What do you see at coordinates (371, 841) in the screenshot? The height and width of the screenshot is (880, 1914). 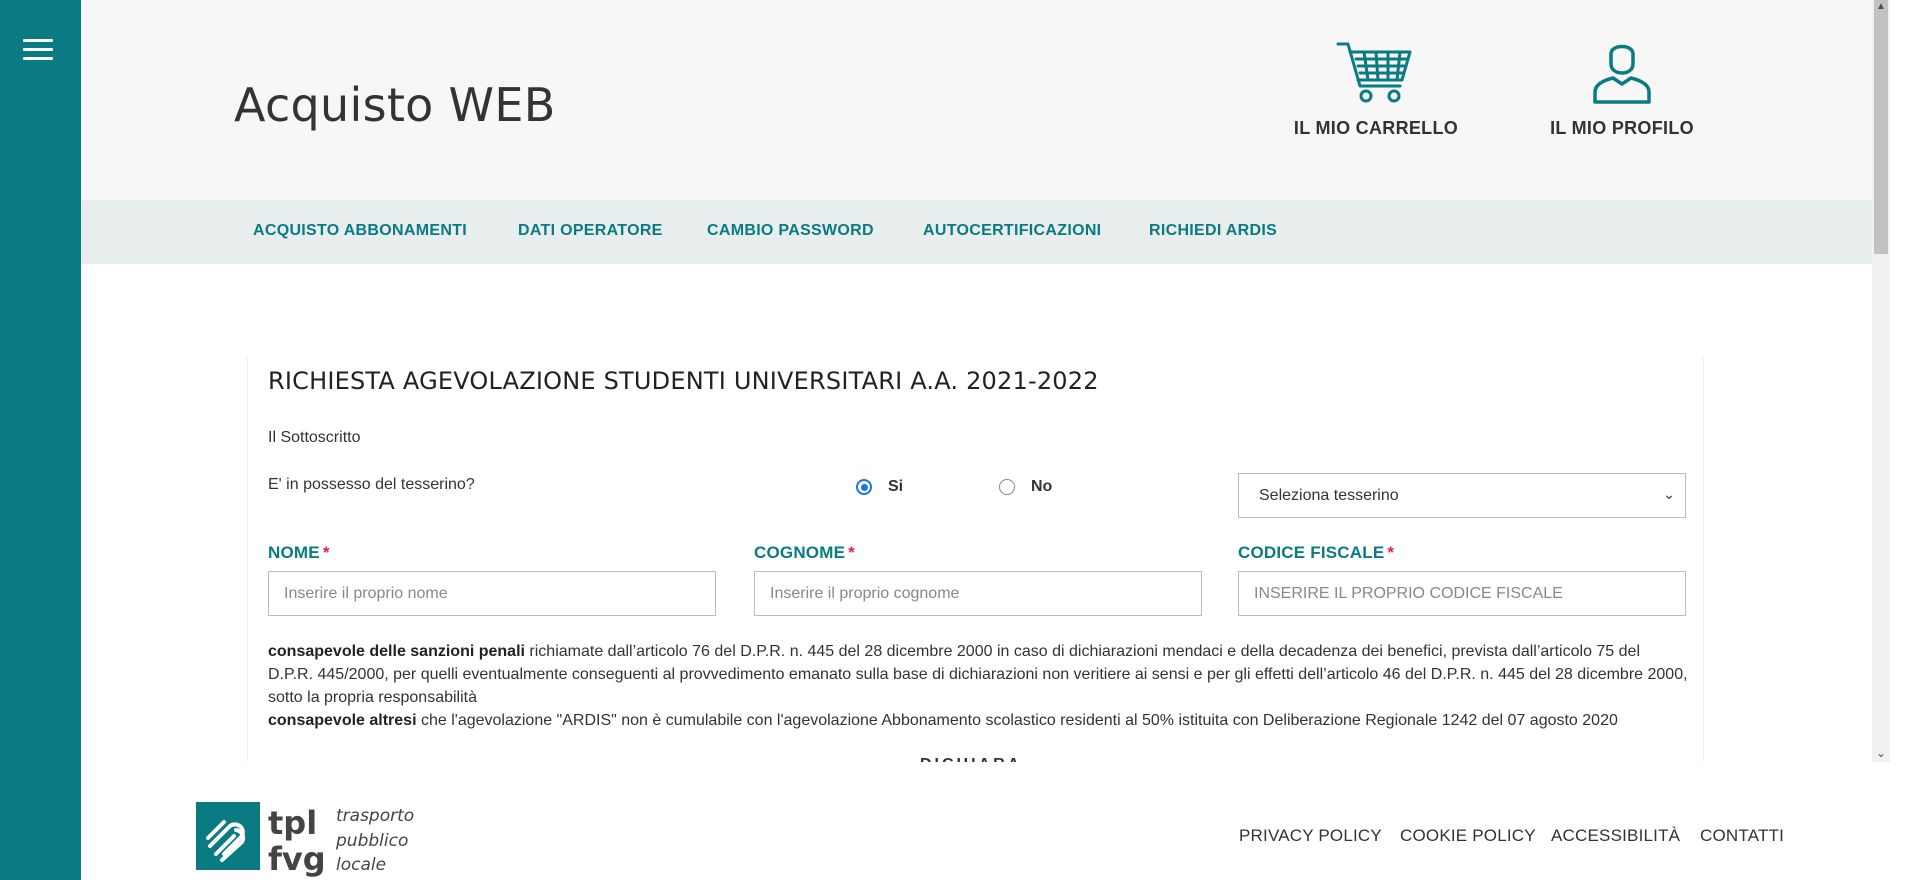 I see `logo-pubblico: pubblico` at bounding box center [371, 841].